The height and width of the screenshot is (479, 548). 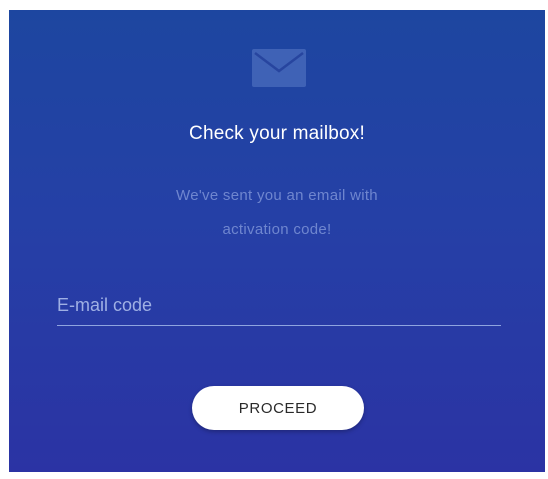 I want to click on envelope-icon, so click(x=279, y=68).